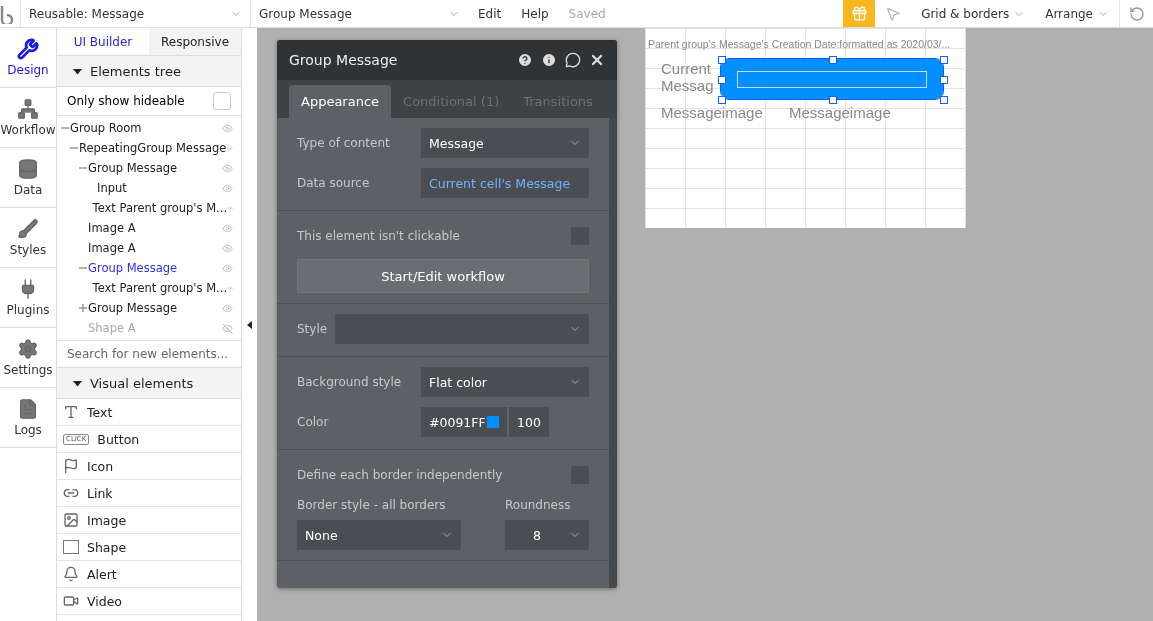 Image resolution: width=1153 pixels, height=621 pixels. Describe the element at coordinates (83, 308) in the screenshot. I see `expand-icon` at that location.